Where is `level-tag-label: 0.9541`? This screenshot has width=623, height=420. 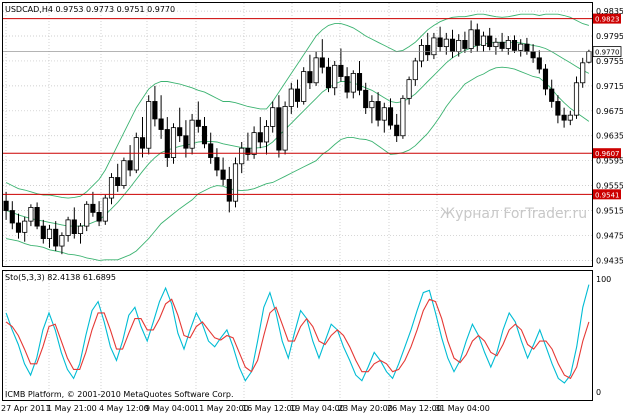
level-tag-label: 0.9541 is located at coordinates (607, 195).